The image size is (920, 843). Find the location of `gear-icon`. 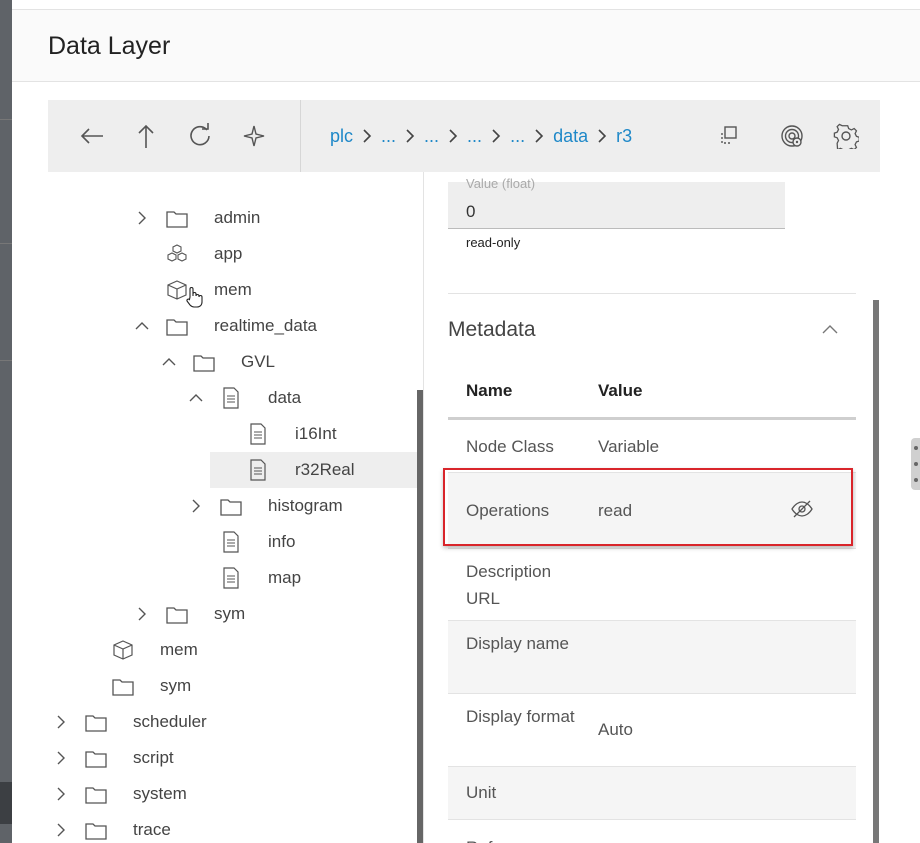

gear-icon is located at coordinates (846, 136).